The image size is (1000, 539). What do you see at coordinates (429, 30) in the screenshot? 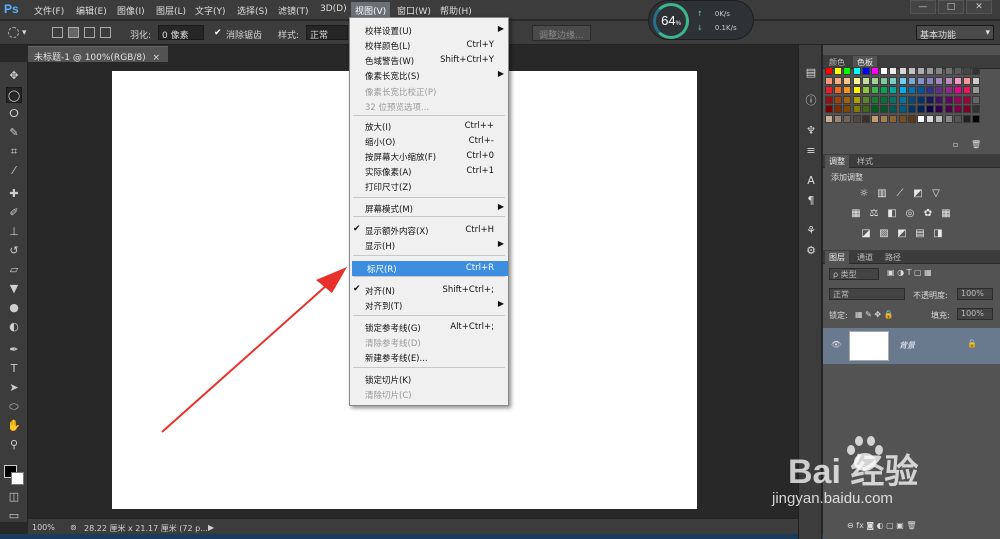
I see `view-menu-item: 校样设置(U) ▶` at bounding box center [429, 30].